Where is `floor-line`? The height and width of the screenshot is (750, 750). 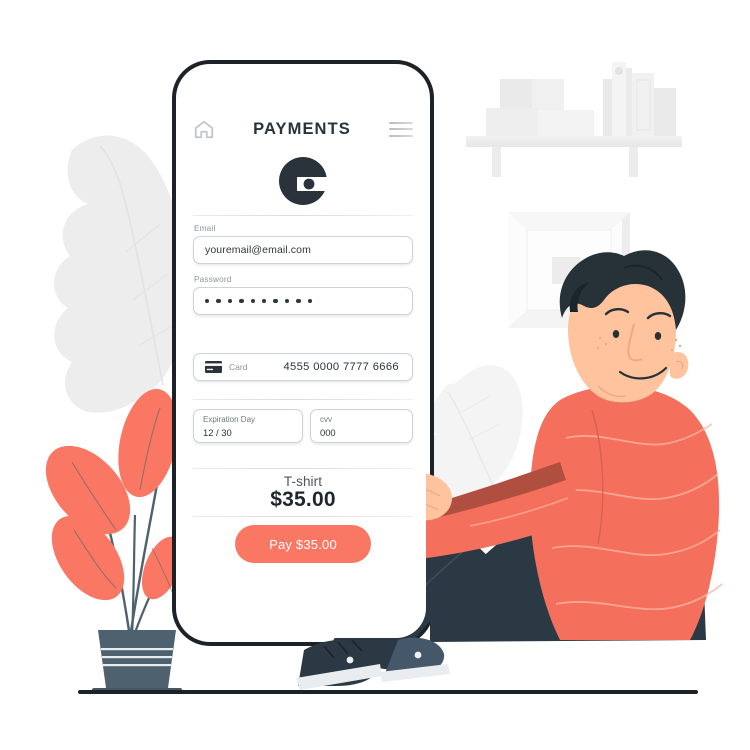
floor-line is located at coordinates (388, 692).